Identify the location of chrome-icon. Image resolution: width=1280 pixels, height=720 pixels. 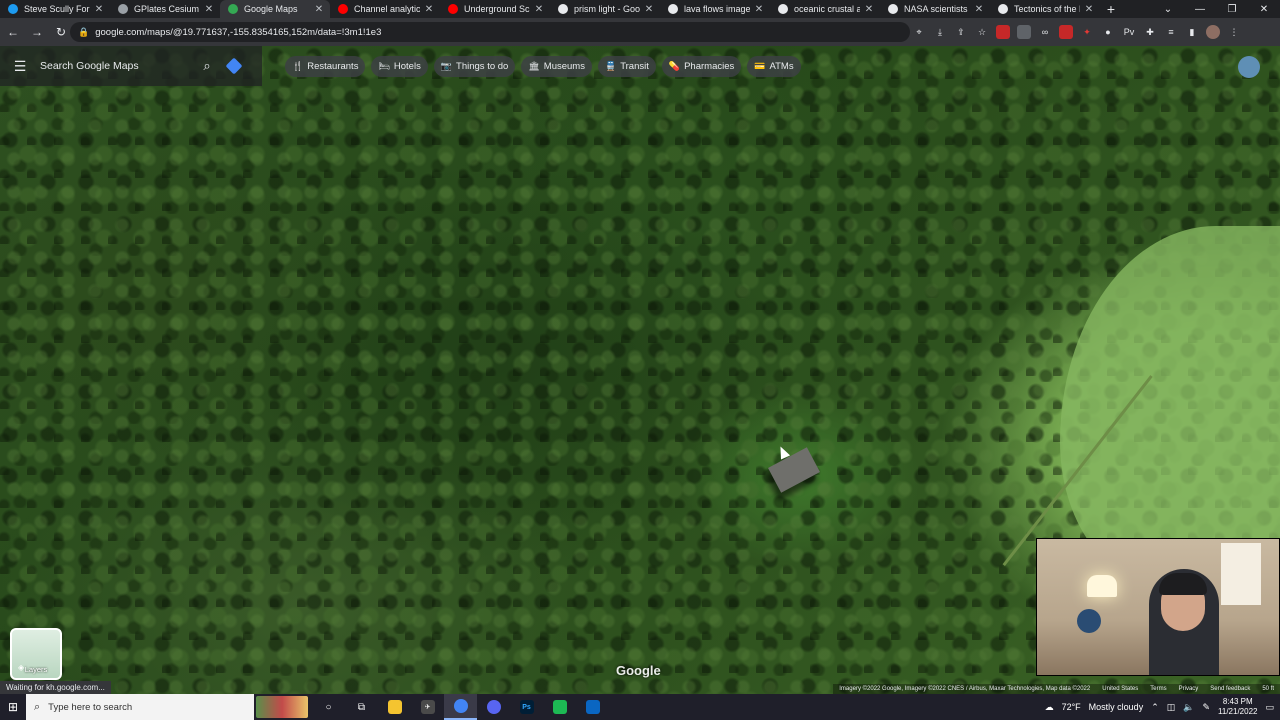
(460, 707).